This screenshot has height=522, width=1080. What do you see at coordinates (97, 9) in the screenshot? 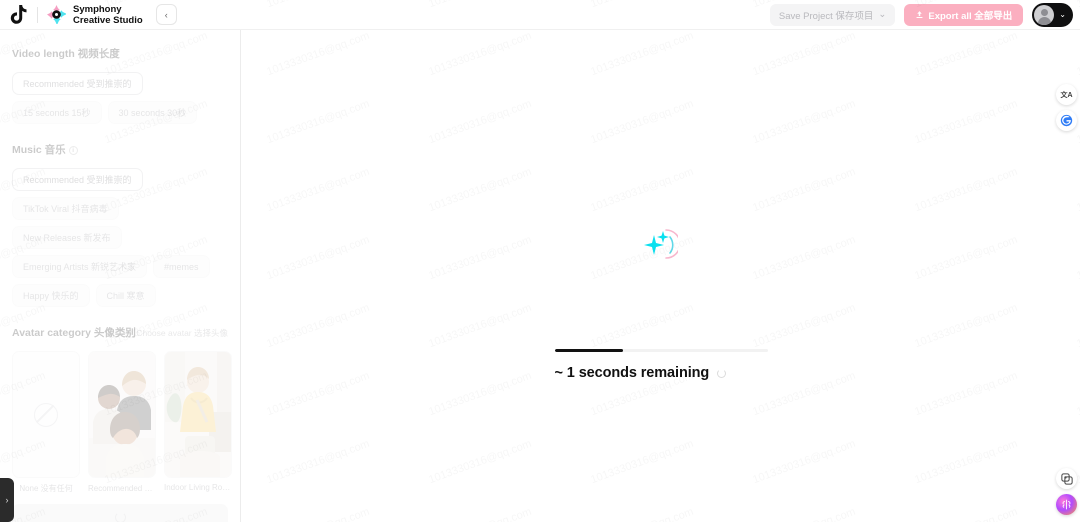
I see `brand-line-1: Symphony` at bounding box center [97, 9].